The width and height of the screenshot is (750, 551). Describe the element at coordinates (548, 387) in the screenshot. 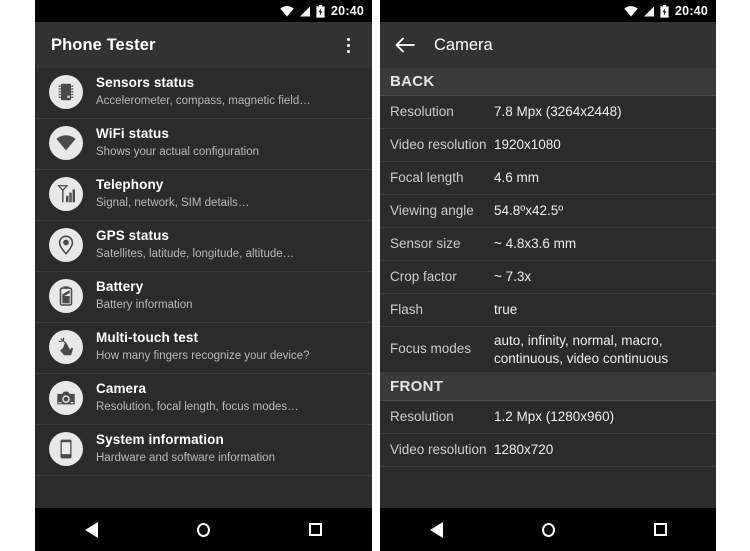

I see `section-header: FRONT` at that location.